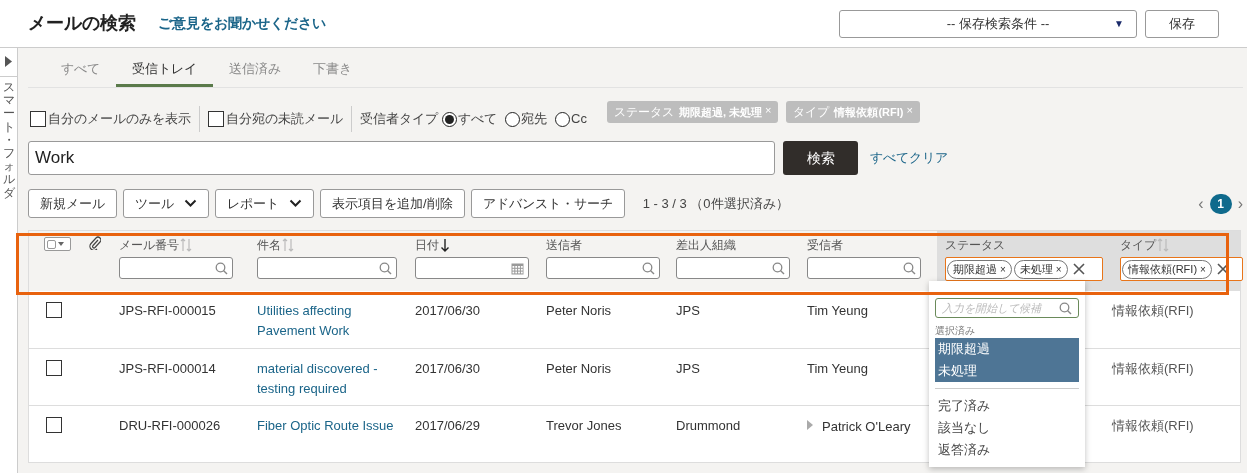 The height and width of the screenshot is (473, 1247). Describe the element at coordinates (170, 425) in the screenshot. I see `mail-number-cell: DRU-RFI-000026` at that location.